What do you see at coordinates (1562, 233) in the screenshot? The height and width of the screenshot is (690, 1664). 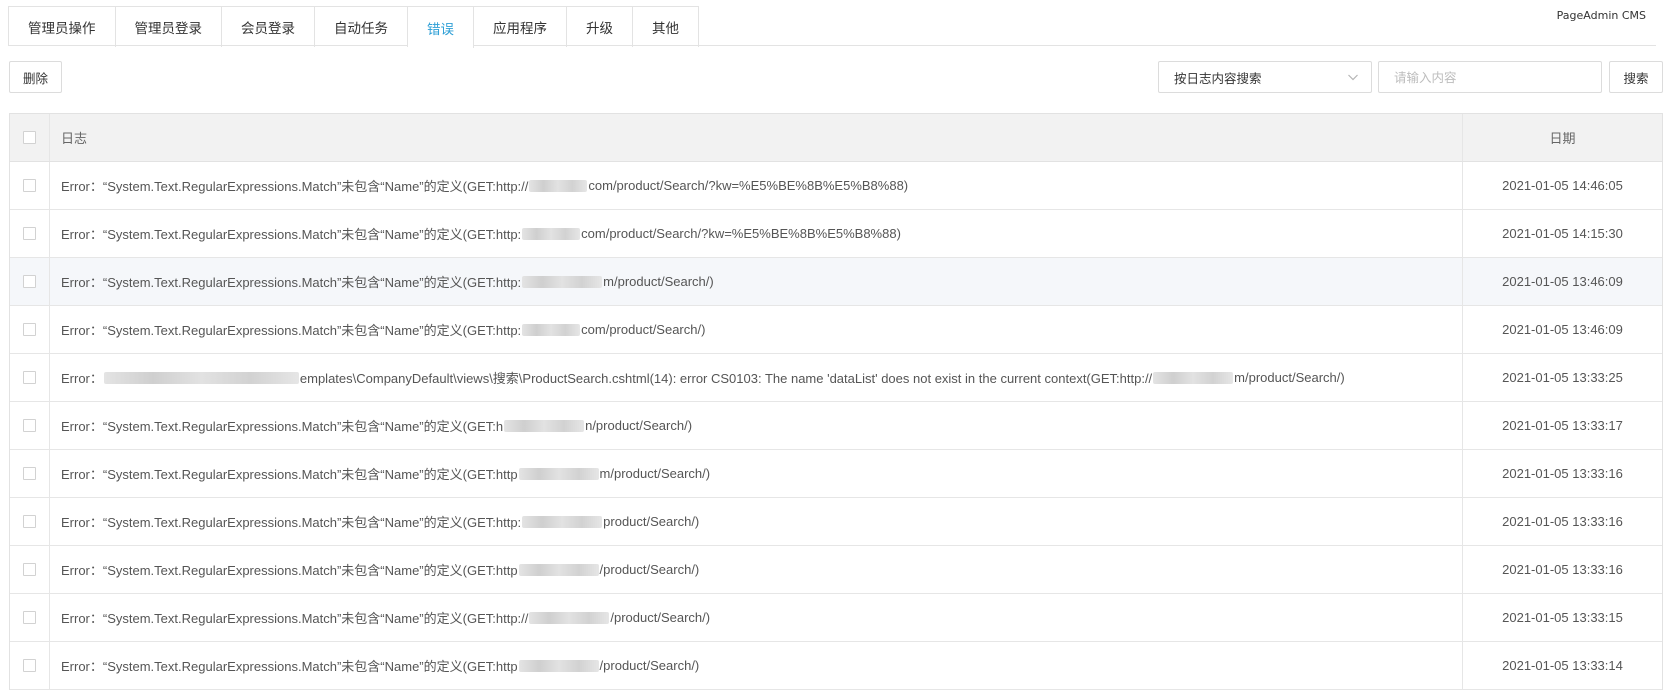 I see `log-date: 2021-01-05 14:15:30` at bounding box center [1562, 233].